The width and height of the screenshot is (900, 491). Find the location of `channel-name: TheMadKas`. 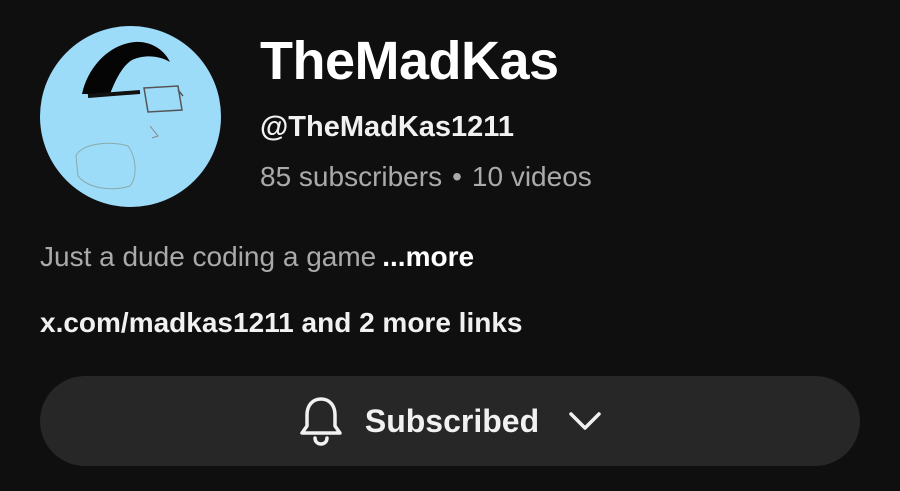

channel-name: TheMadKas is located at coordinates (409, 61).